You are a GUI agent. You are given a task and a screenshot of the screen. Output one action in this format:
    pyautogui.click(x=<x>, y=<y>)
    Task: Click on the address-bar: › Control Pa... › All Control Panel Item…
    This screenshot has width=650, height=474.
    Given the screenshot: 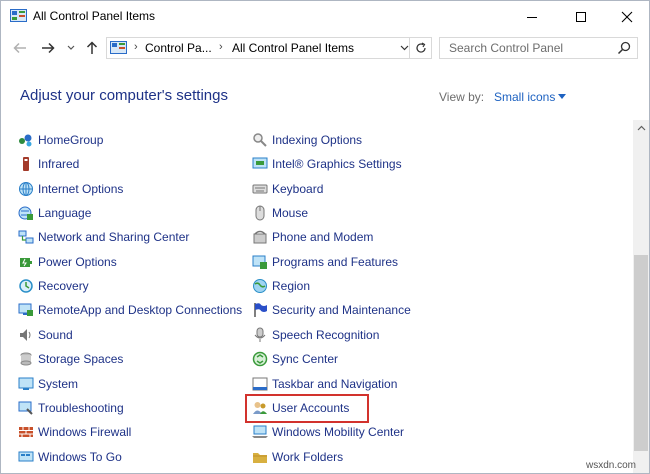 What is the action you would take?
    pyautogui.click(x=269, y=48)
    